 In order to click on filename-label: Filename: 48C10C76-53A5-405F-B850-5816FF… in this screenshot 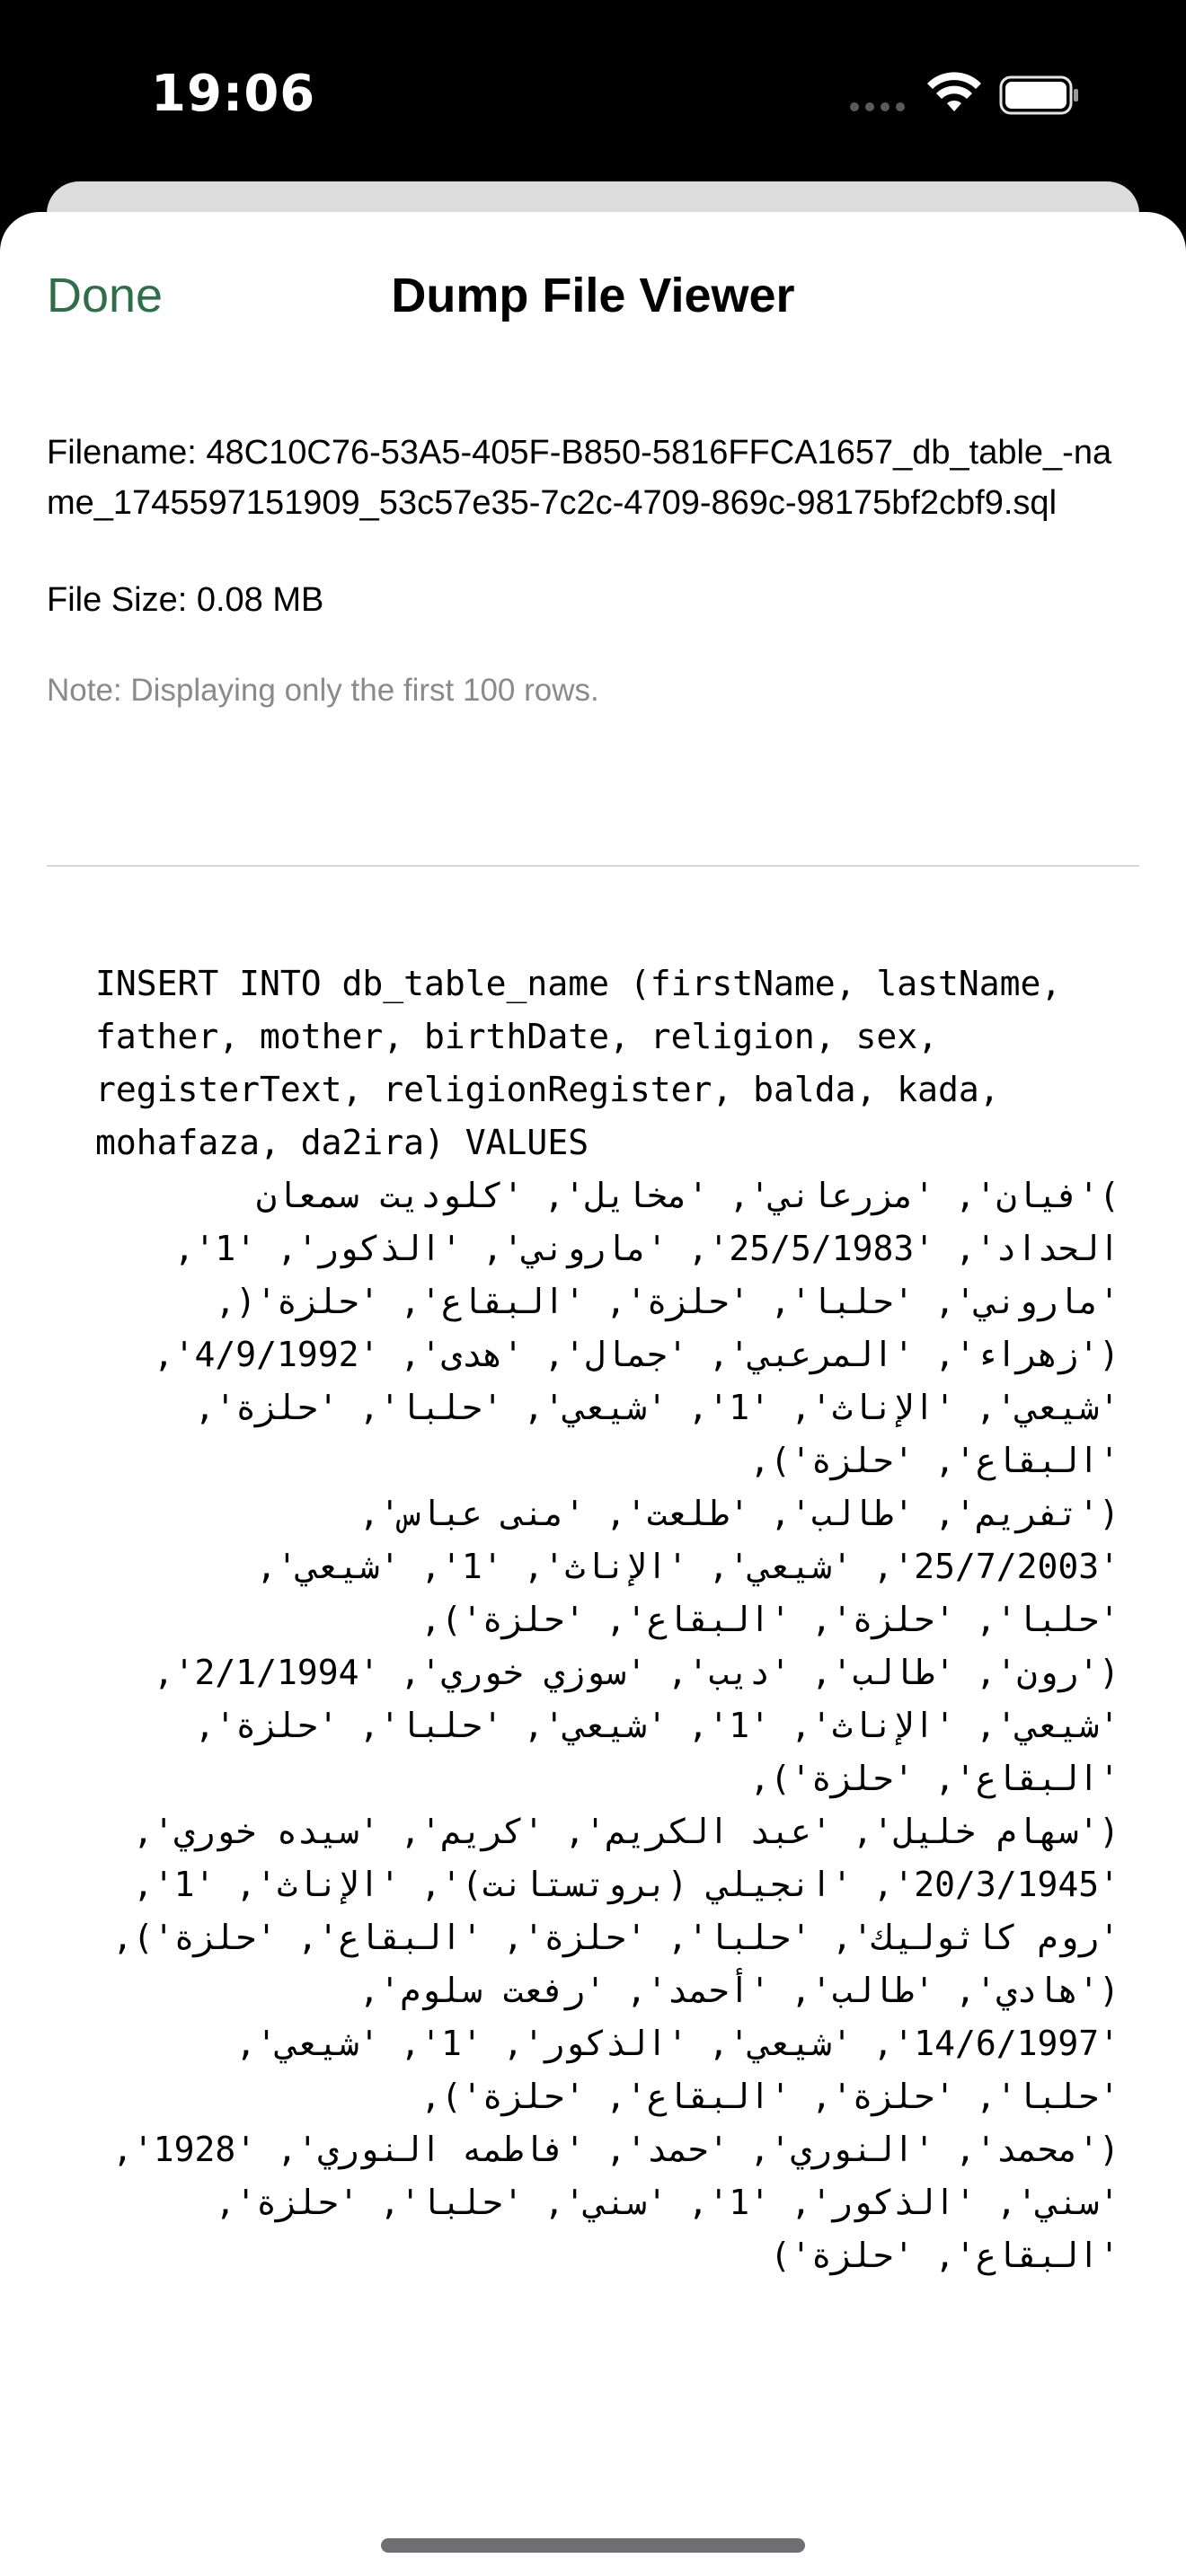, I will do `click(579, 478)`.